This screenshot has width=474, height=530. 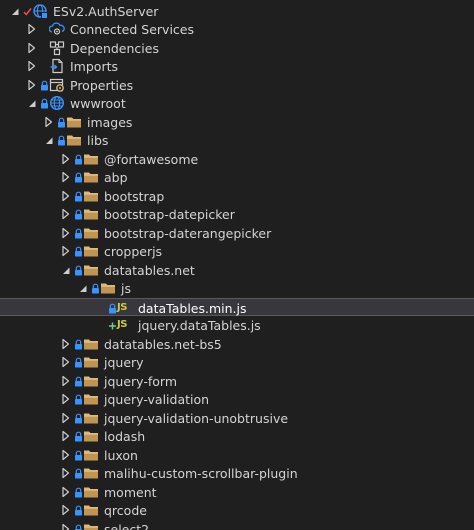 What do you see at coordinates (237, 214) in the screenshot?
I see `tree-item-bootstrap-datepicker: bootstrap-datepicker` at bounding box center [237, 214].